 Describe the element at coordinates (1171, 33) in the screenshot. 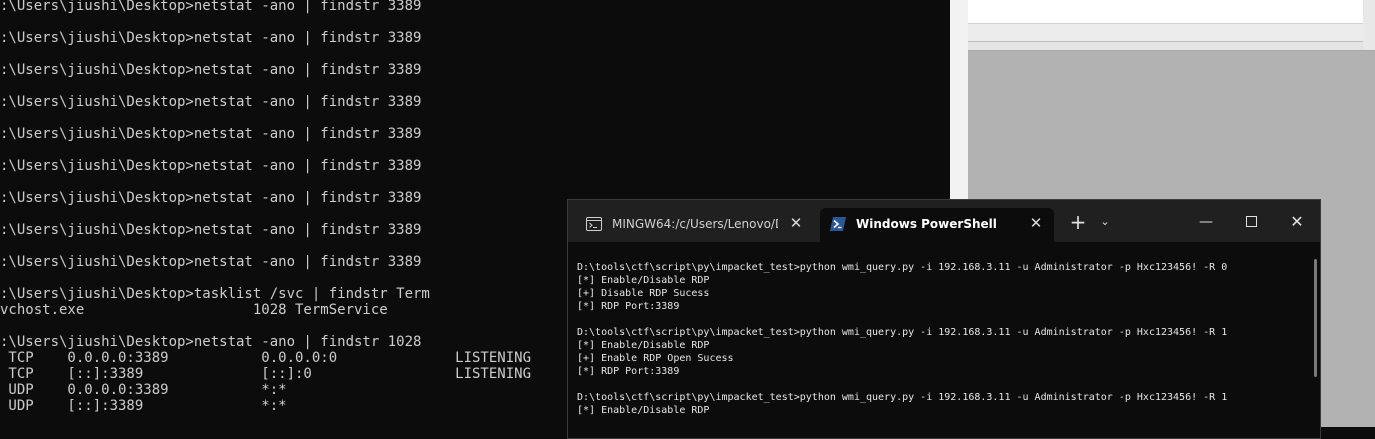

I see `background-window-toolbar` at that location.